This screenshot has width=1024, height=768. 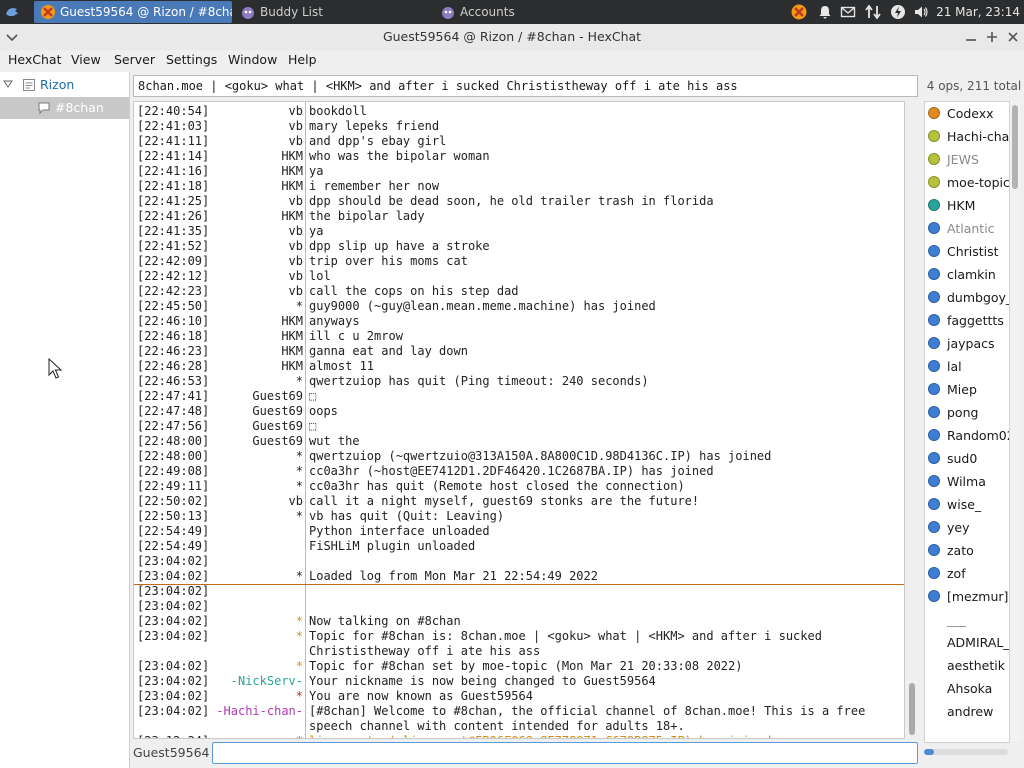 I want to click on task-label: Buddy List, so click(x=291, y=12).